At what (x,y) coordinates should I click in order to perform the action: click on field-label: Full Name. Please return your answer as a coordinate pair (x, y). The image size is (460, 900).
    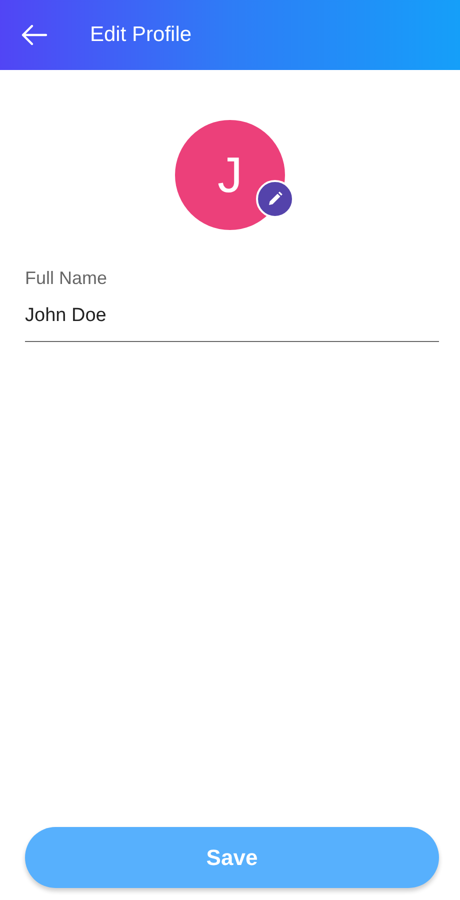
    Looking at the image, I should click on (66, 278).